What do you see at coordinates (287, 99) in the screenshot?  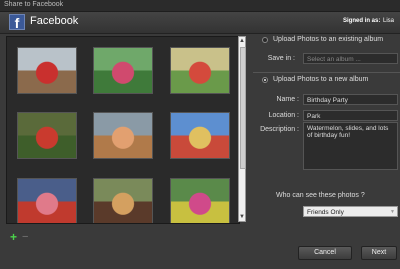 I see `name-label: Name :` at bounding box center [287, 99].